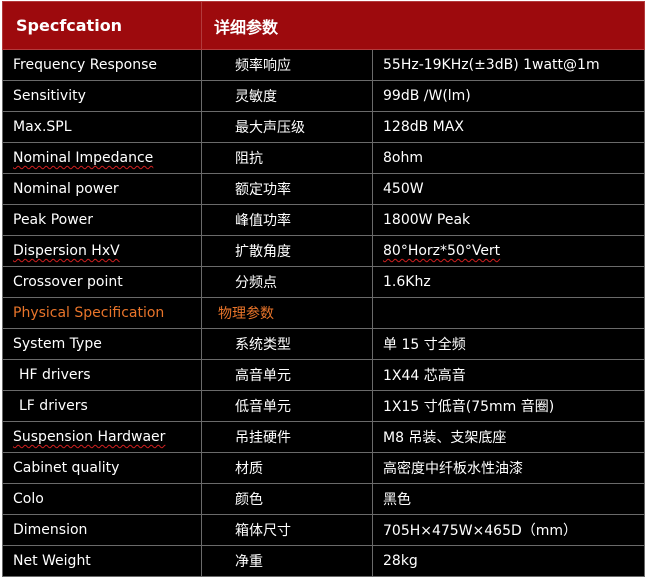 This screenshot has width=645, height=578. I want to click on spec-name-cn: 低音单元, so click(287, 406).